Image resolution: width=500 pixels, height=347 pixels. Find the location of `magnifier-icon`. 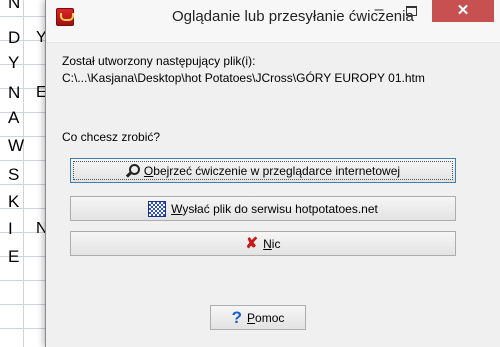

magnifier-icon is located at coordinates (133, 170).